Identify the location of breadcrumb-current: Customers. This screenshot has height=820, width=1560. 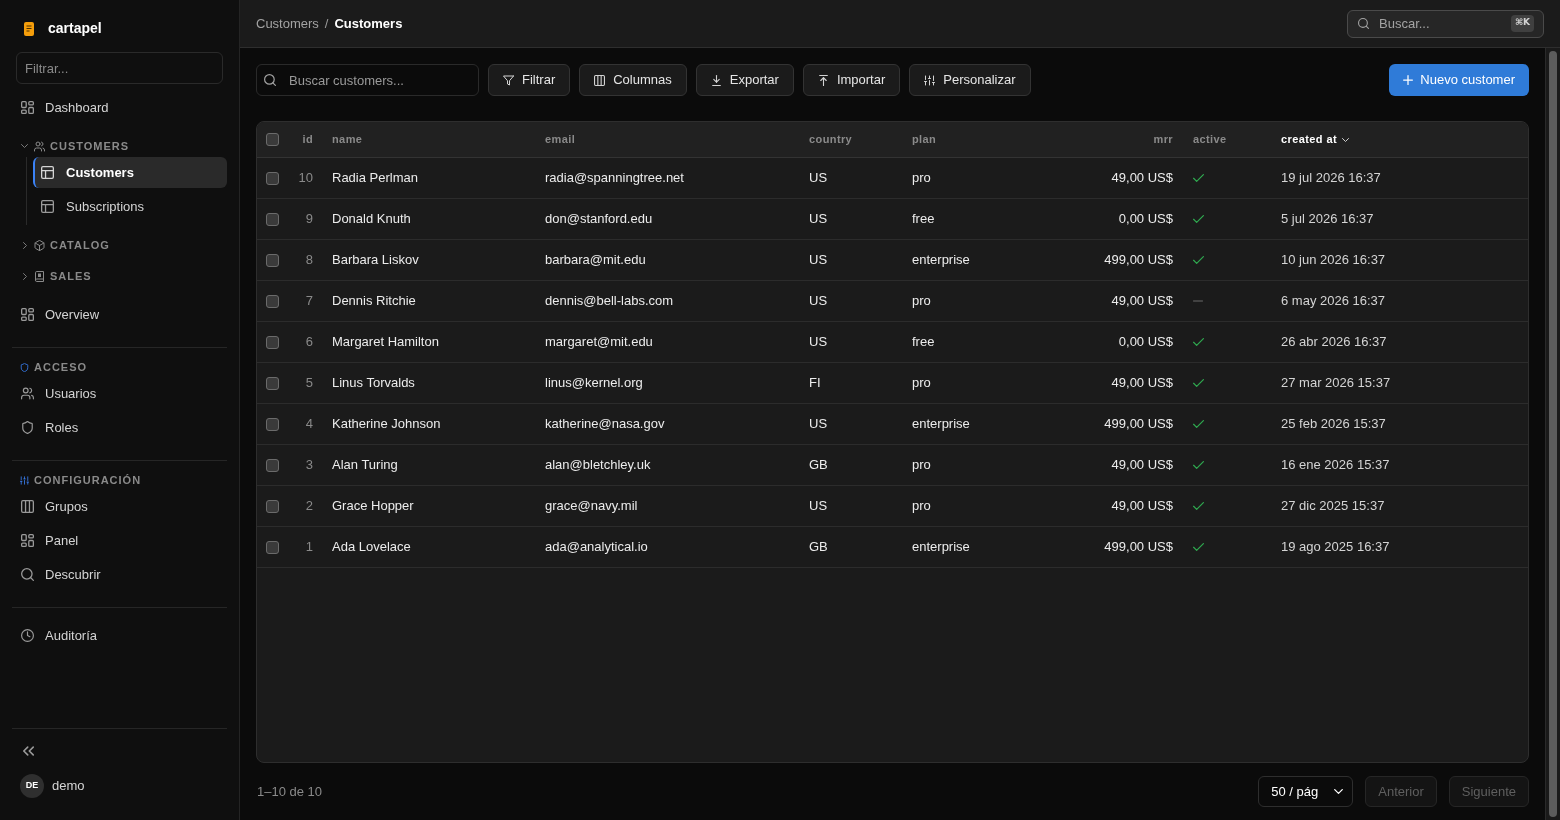
(368, 23).